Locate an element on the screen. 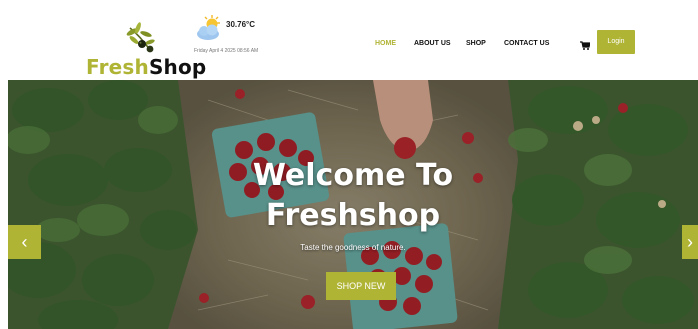  slider-next-button: › is located at coordinates (690, 242).